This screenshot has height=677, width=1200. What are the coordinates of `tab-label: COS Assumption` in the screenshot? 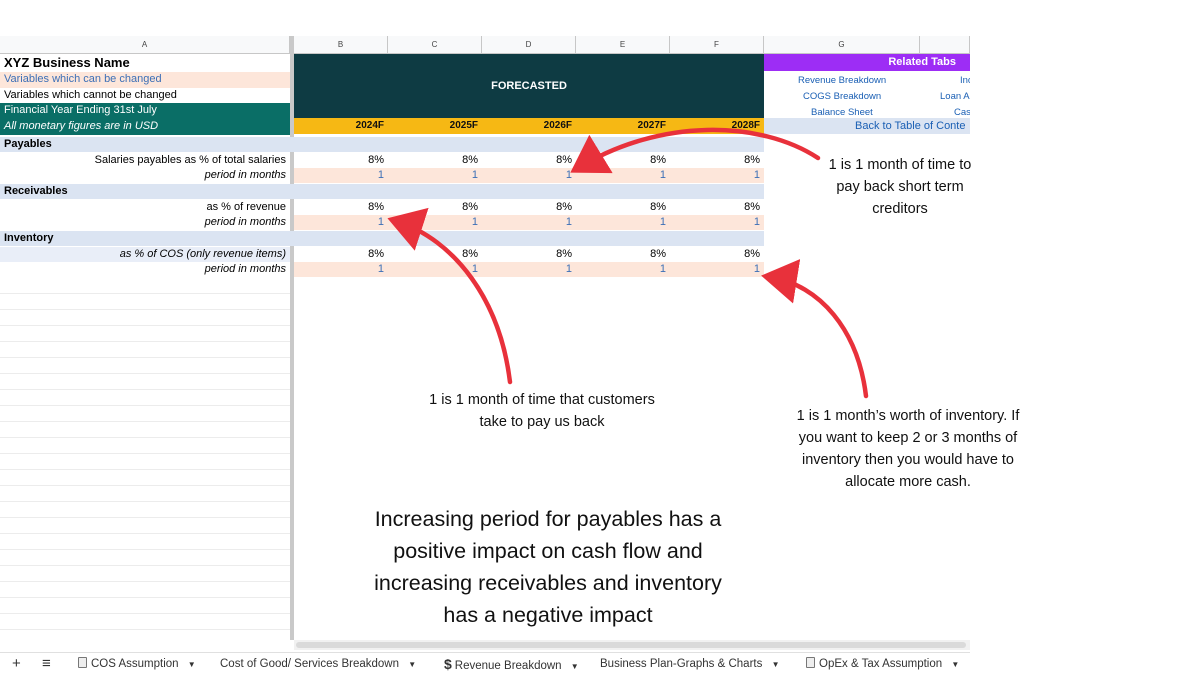 It's located at (135, 664).